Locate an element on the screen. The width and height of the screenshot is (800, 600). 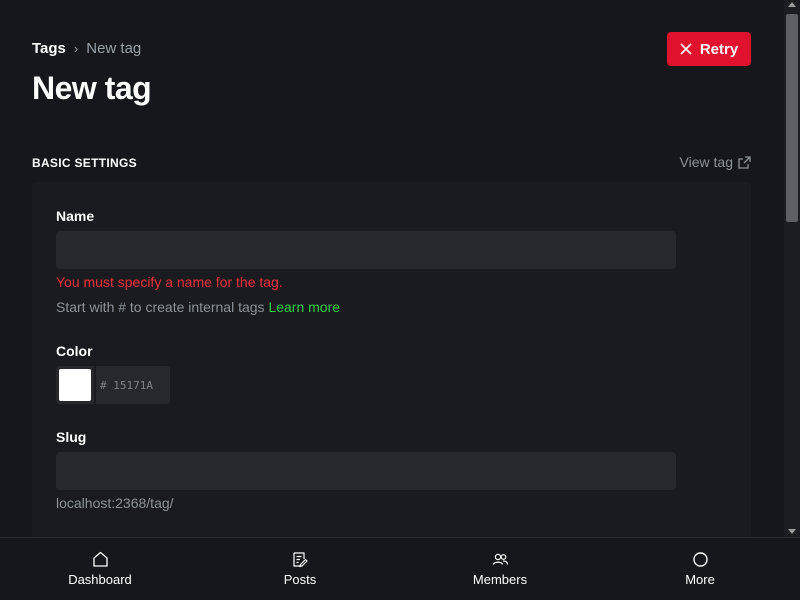
nav-posts: Posts is located at coordinates (300, 569).